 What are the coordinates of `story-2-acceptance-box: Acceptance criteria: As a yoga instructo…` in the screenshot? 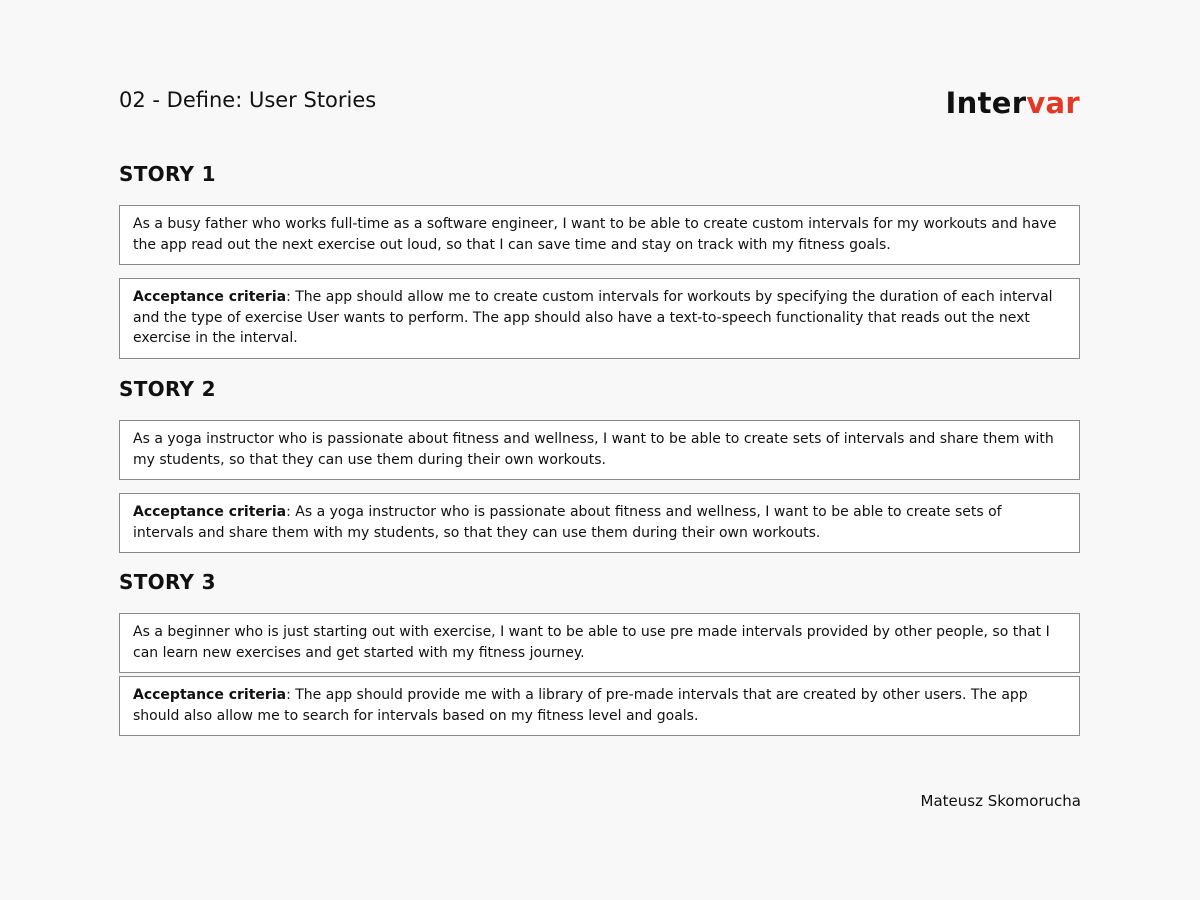 It's located at (599, 523).